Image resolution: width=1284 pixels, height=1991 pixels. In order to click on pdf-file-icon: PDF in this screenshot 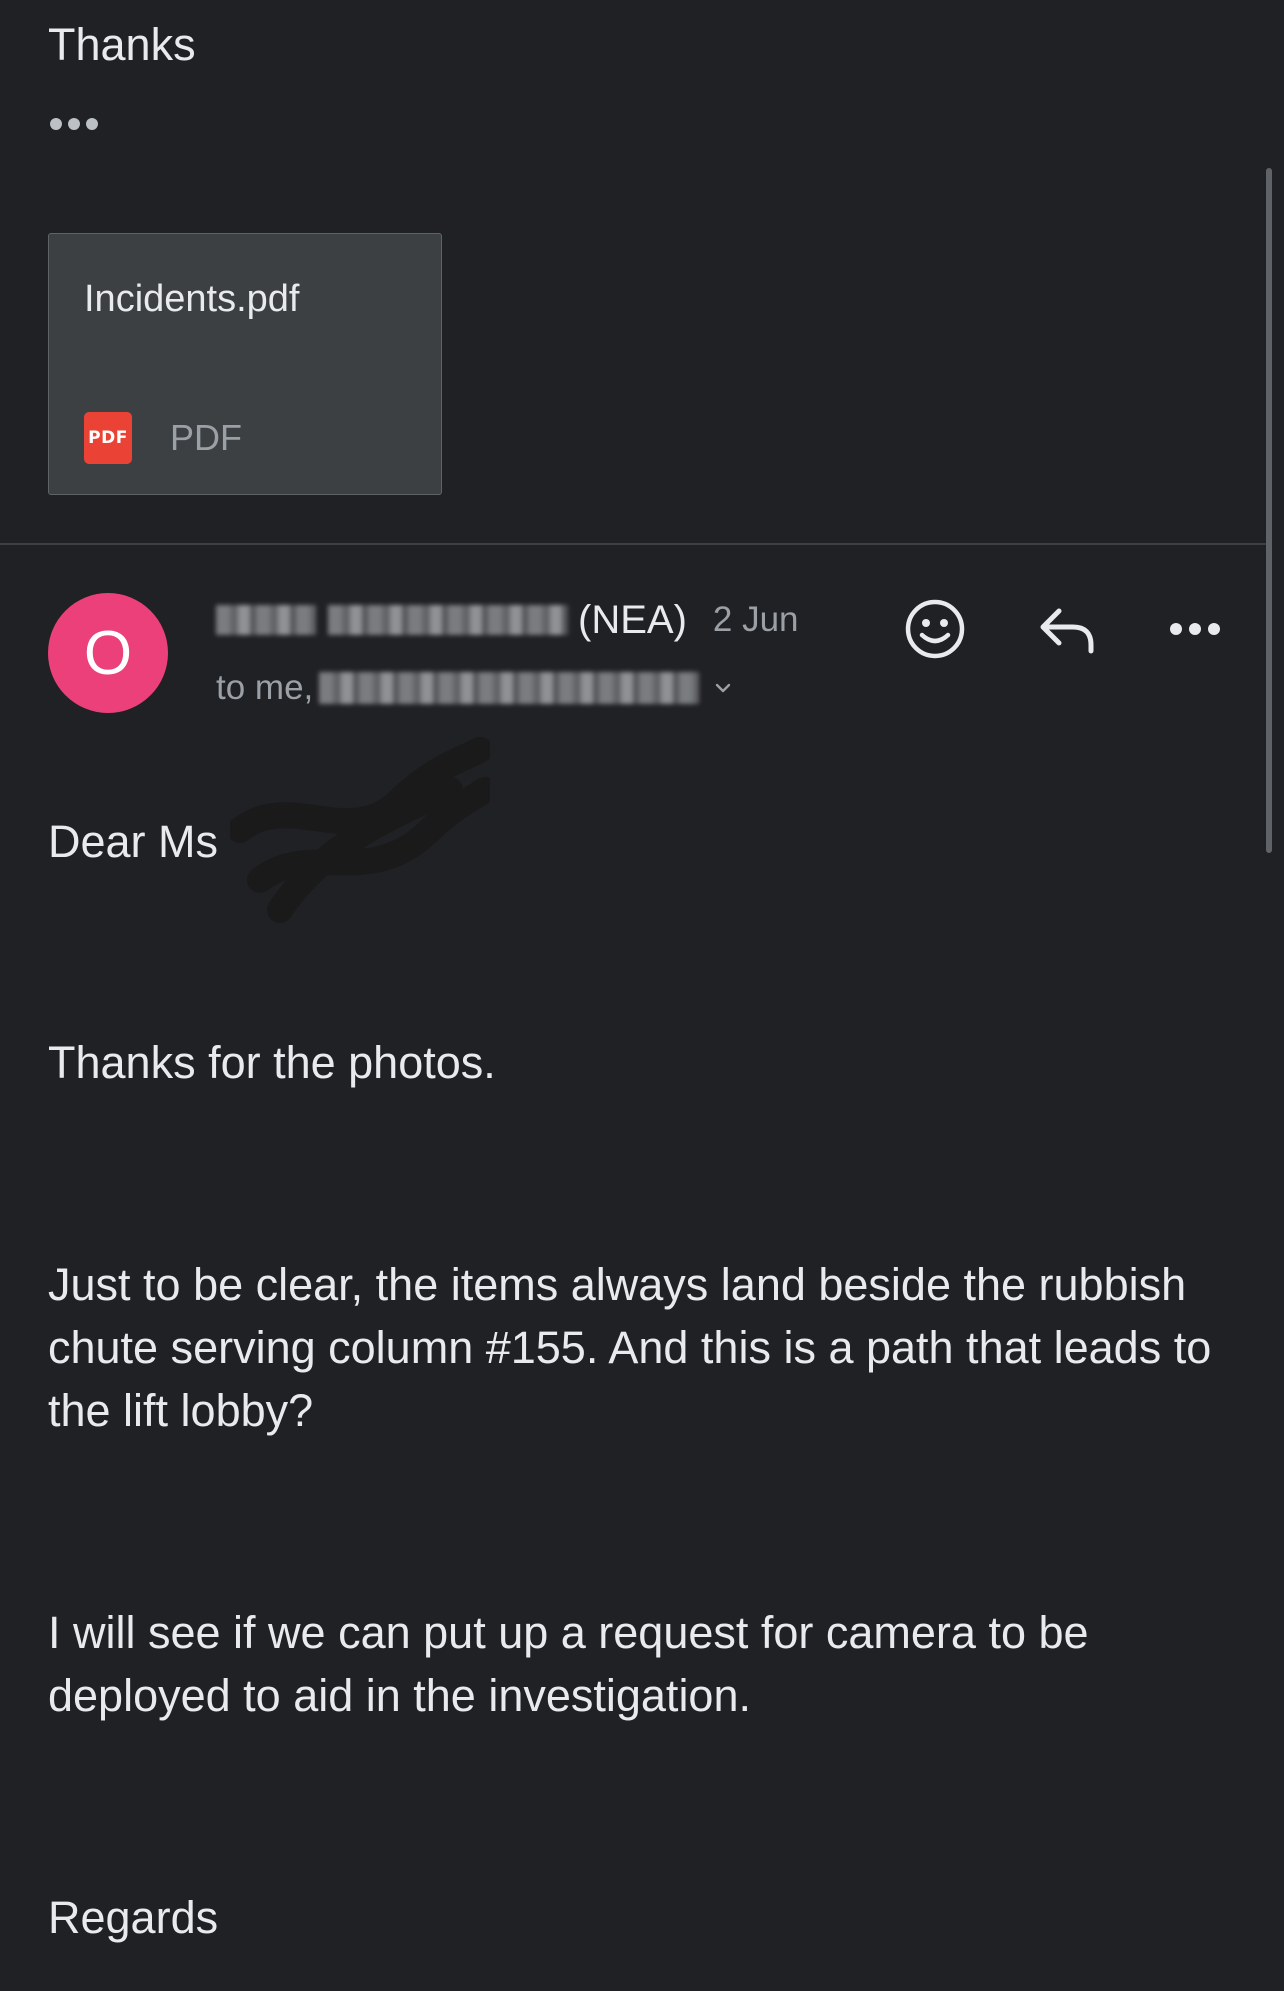, I will do `click(108, 438)`.